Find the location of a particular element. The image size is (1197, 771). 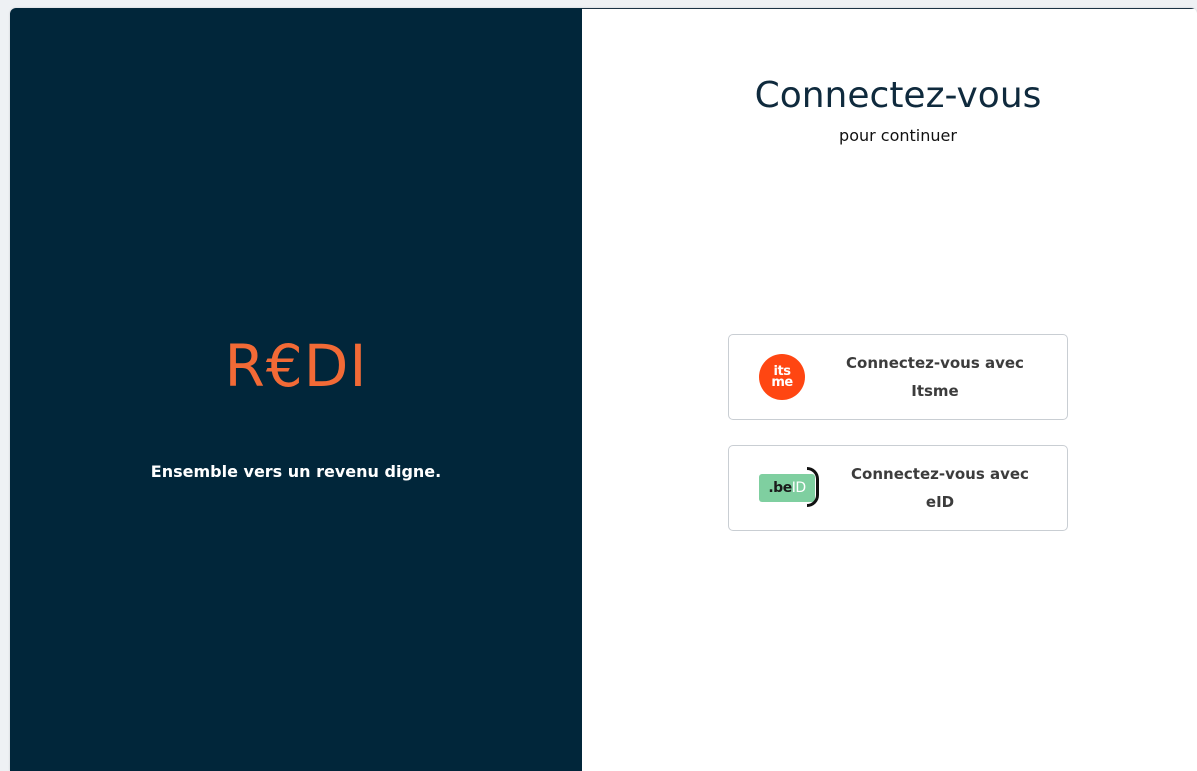

login-itsme-button: its me Connectez-vous avec Itsme is located at coordinates (898, 377).